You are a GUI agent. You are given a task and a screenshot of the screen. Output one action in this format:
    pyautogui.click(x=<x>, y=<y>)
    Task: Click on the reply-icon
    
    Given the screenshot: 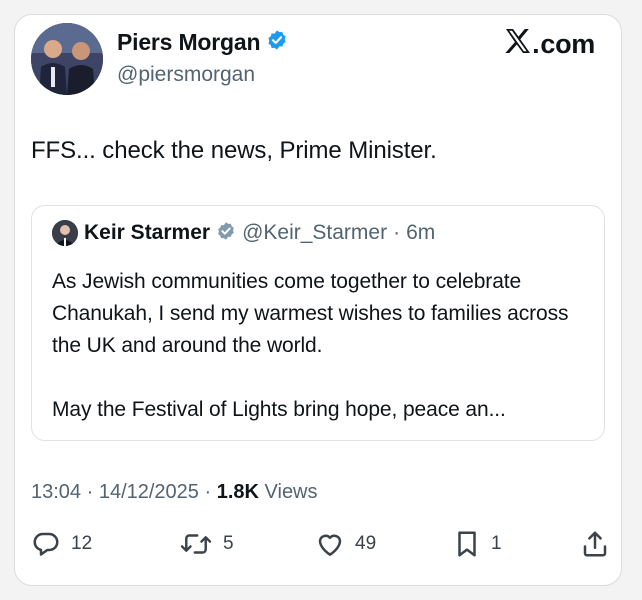 What is the action you would take?
    pyautogui.click(x=46, y=544)
    